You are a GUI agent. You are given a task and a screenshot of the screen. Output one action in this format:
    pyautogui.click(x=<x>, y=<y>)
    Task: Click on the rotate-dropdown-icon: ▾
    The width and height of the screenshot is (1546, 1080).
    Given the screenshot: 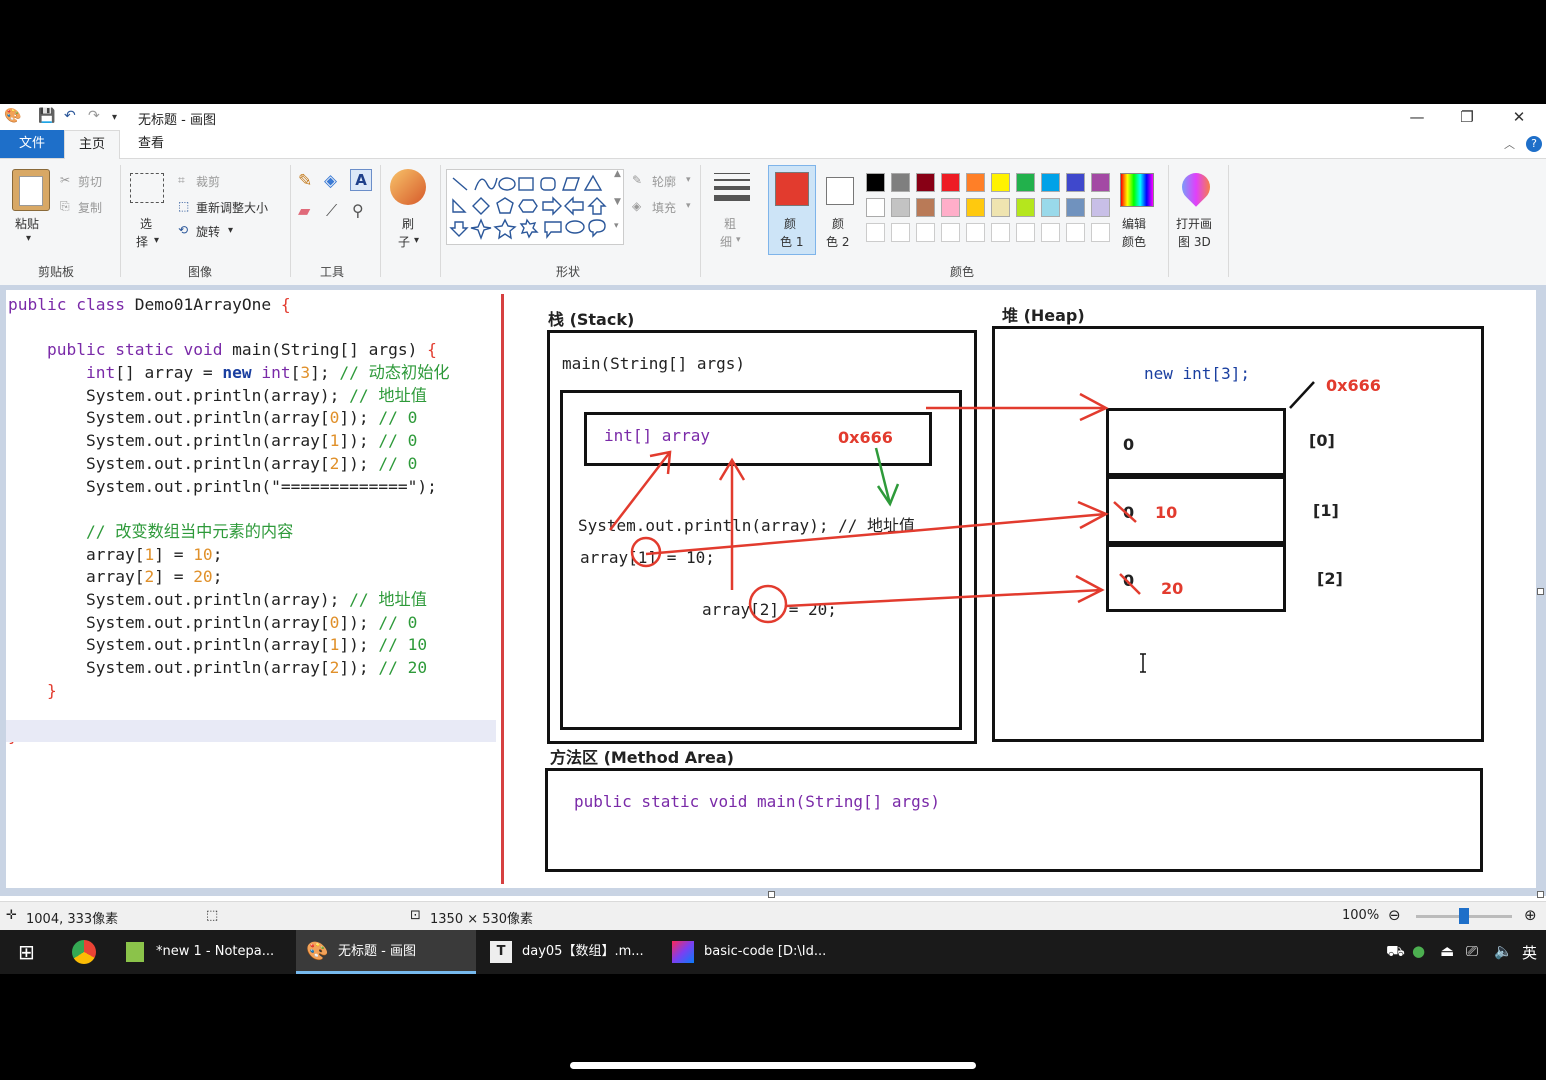 What is the action you would take?
    pyautogui.click(x=230, y=230)
    